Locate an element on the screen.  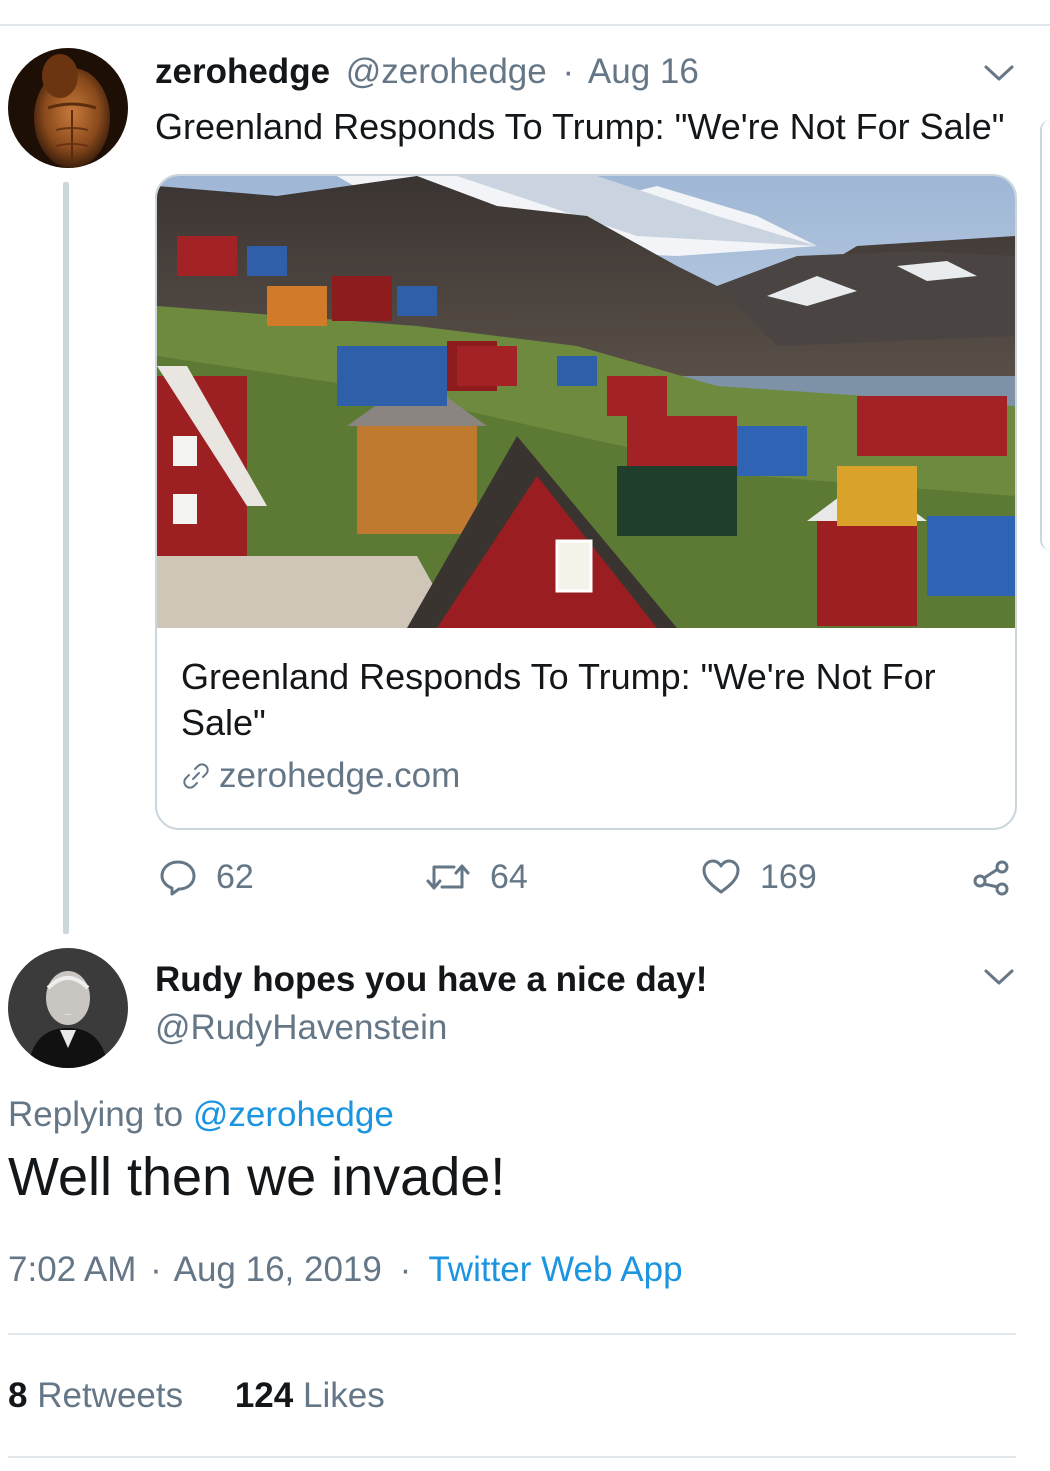
tweet1-header: zerohedge @zerohedge · Aug 16 is located at coordinates (427, 73).